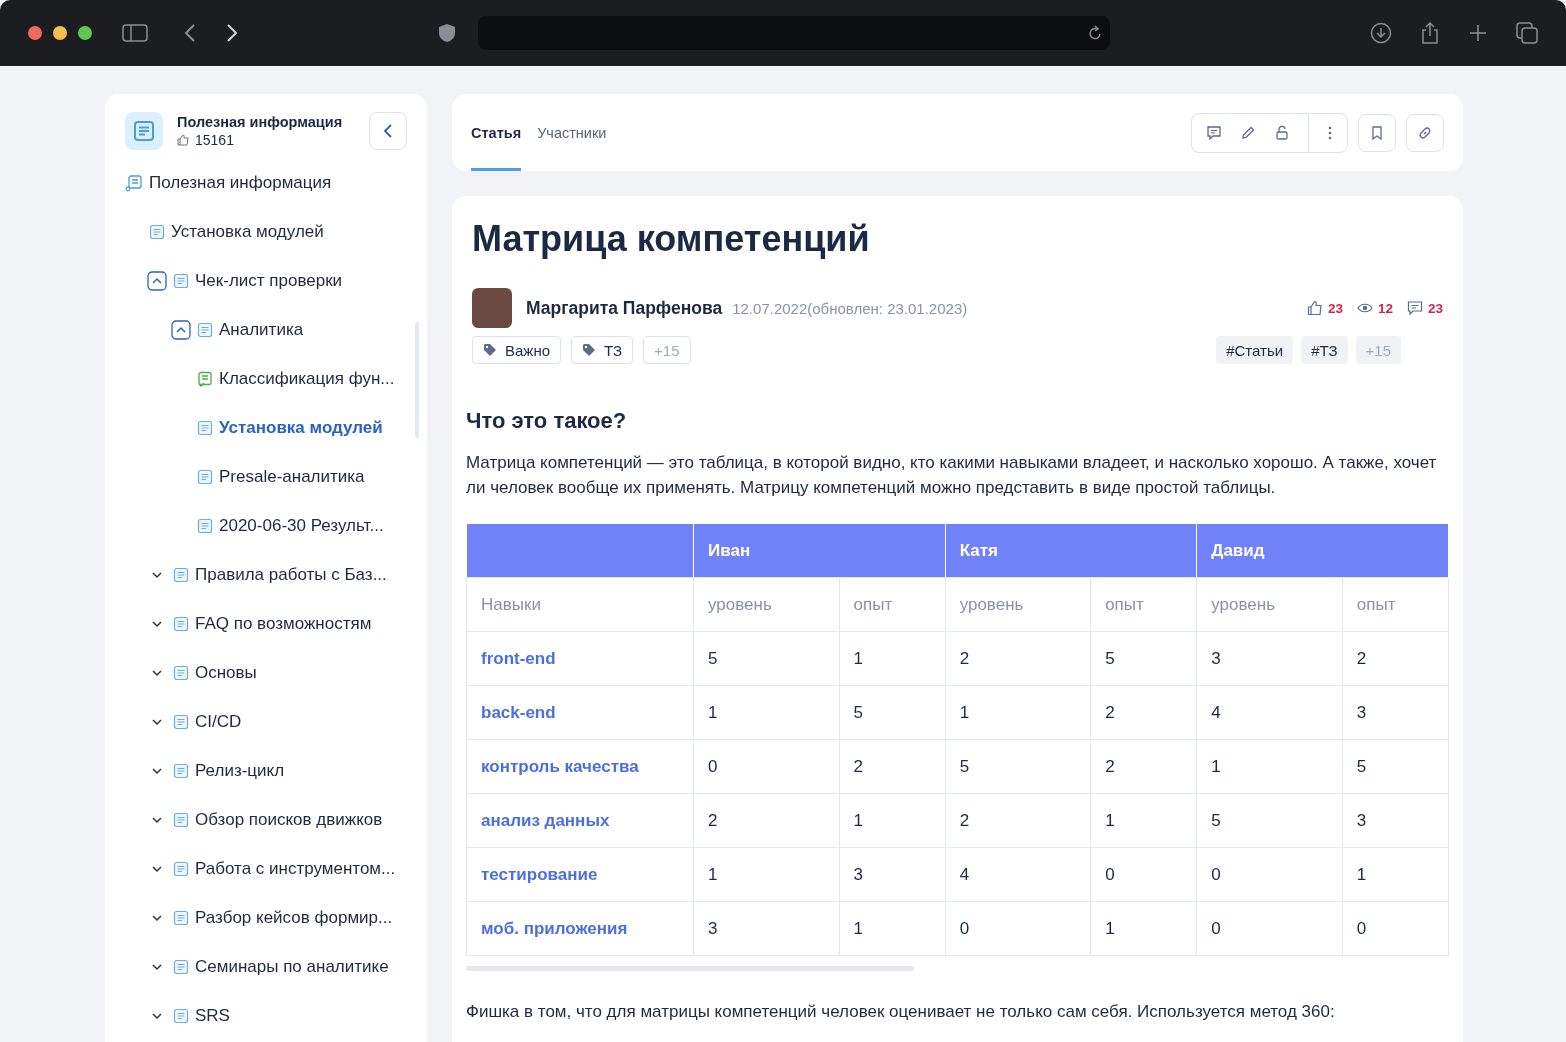 This screenshot has width=1566, height=1042. I want to click on skill-link: back-end, so click(580, 712).